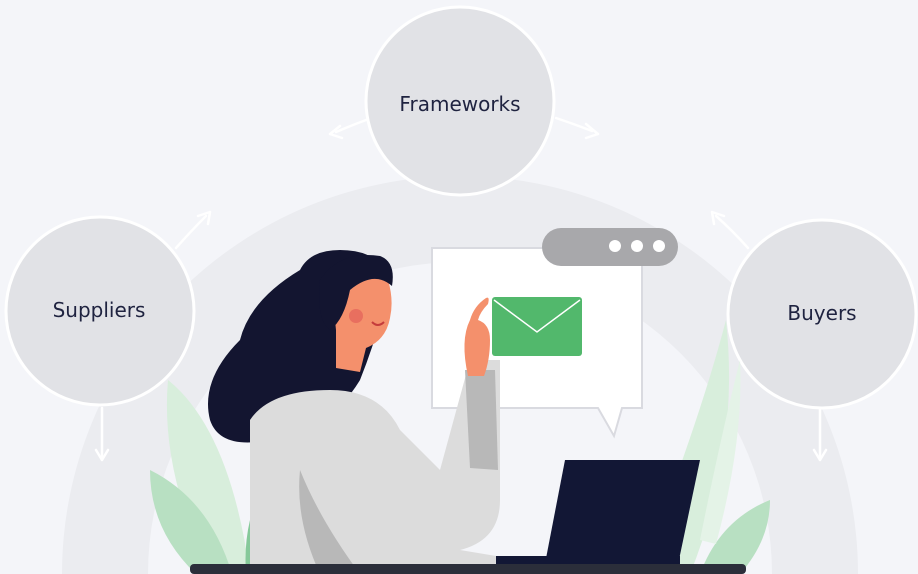  I want to click on envelope-icon, so click(537, 326).